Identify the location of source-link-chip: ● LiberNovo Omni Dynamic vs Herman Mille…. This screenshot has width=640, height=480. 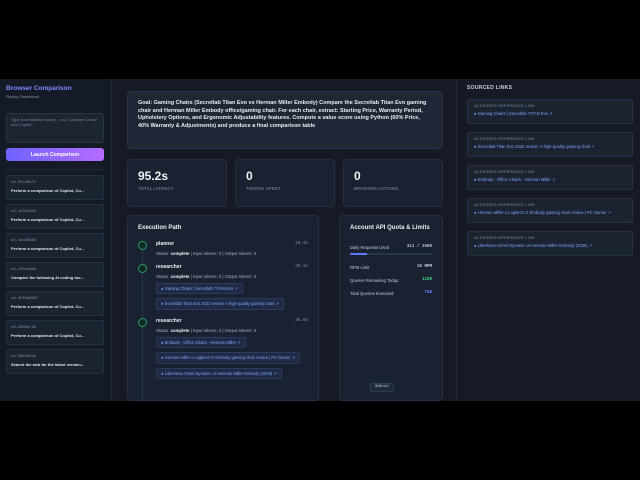
(219, 373).